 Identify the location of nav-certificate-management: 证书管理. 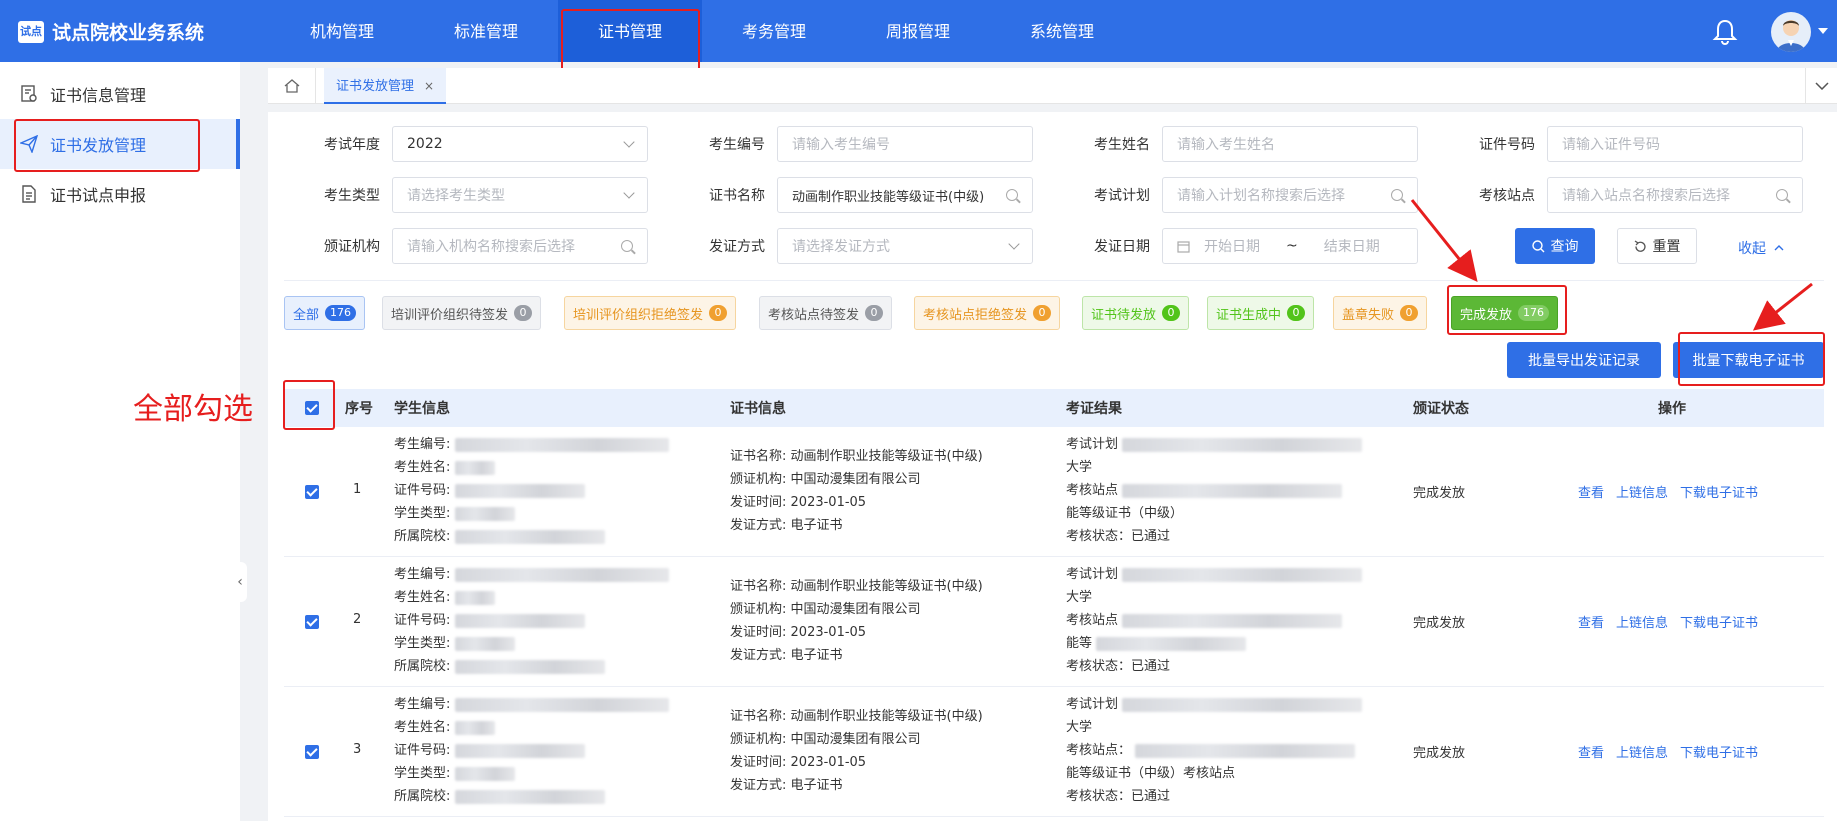
(630, 31).